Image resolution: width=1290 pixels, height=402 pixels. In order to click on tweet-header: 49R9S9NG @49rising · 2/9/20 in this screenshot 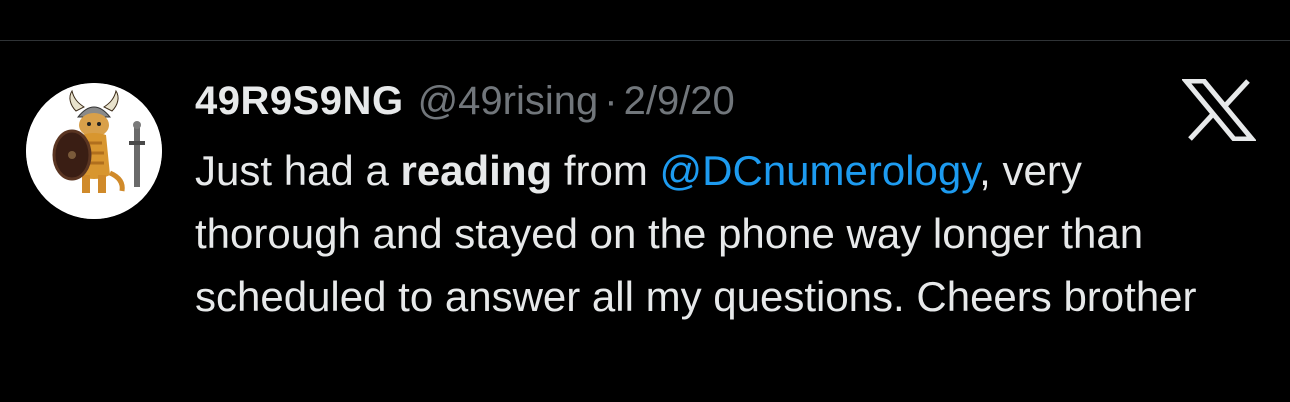, I will do `click(465, 101)`.